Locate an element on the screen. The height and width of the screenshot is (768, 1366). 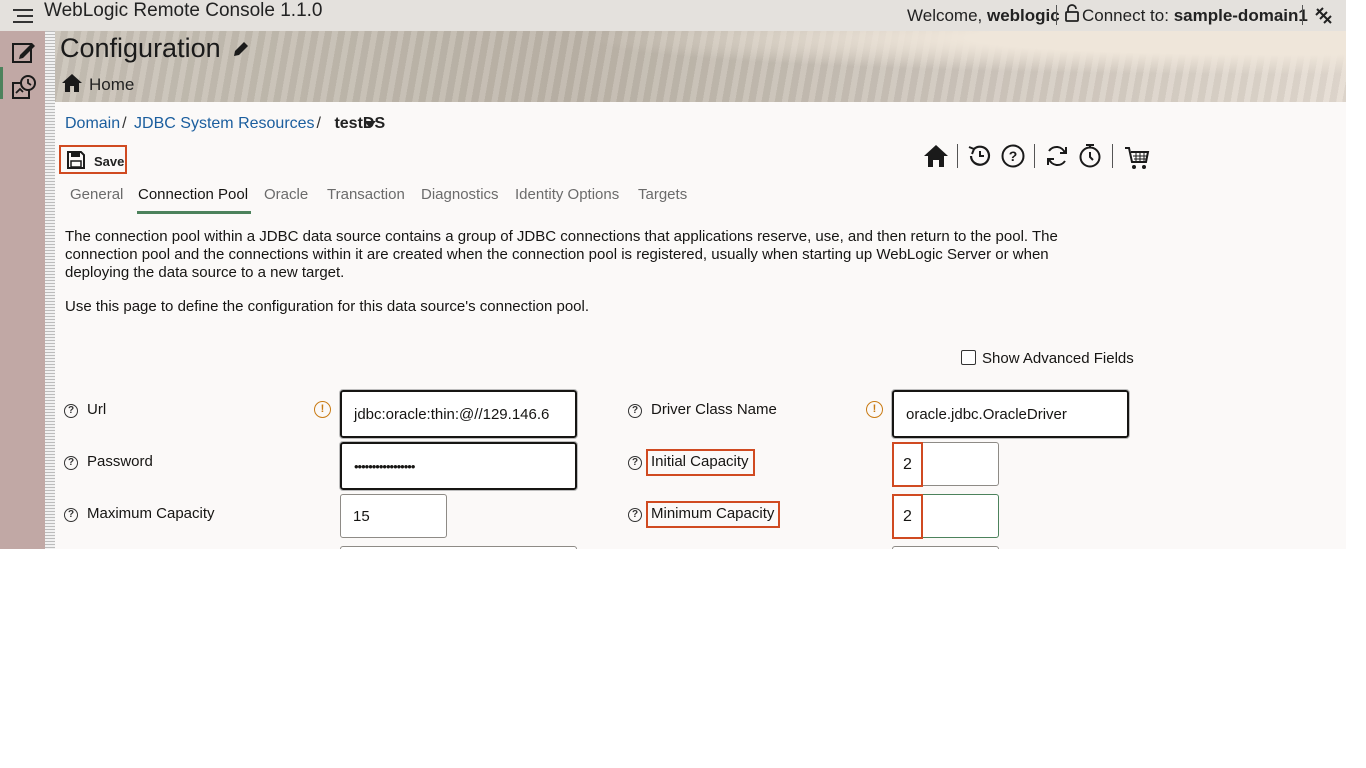
app-title: WebLogic Remote Console 1.1.0 is located at coordinates (183, 10).